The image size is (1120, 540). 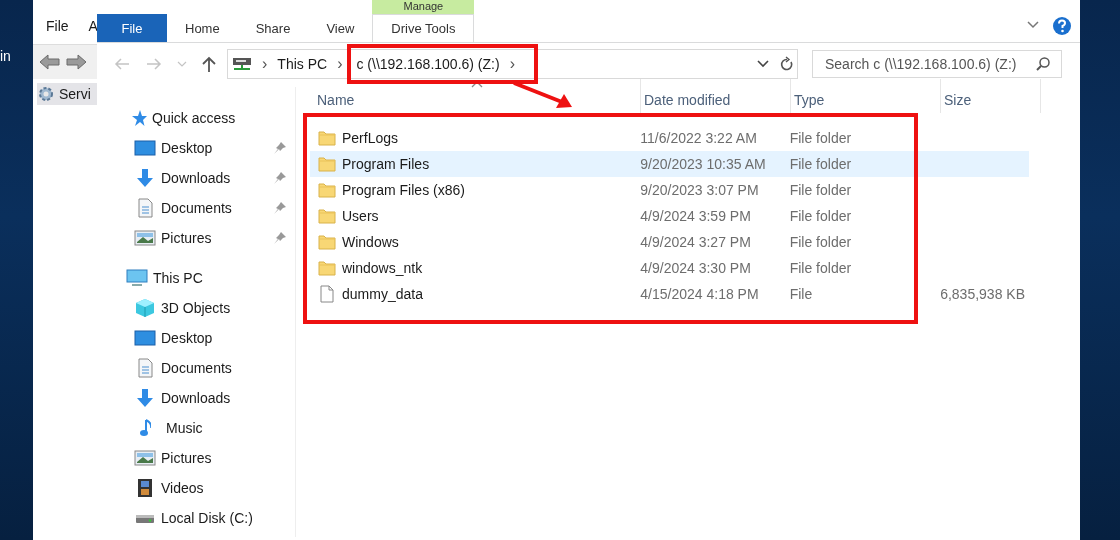 I want to click on file-row: Program Files 9/20/2023 10:35 AM File folder, so click(x=669, y=164).